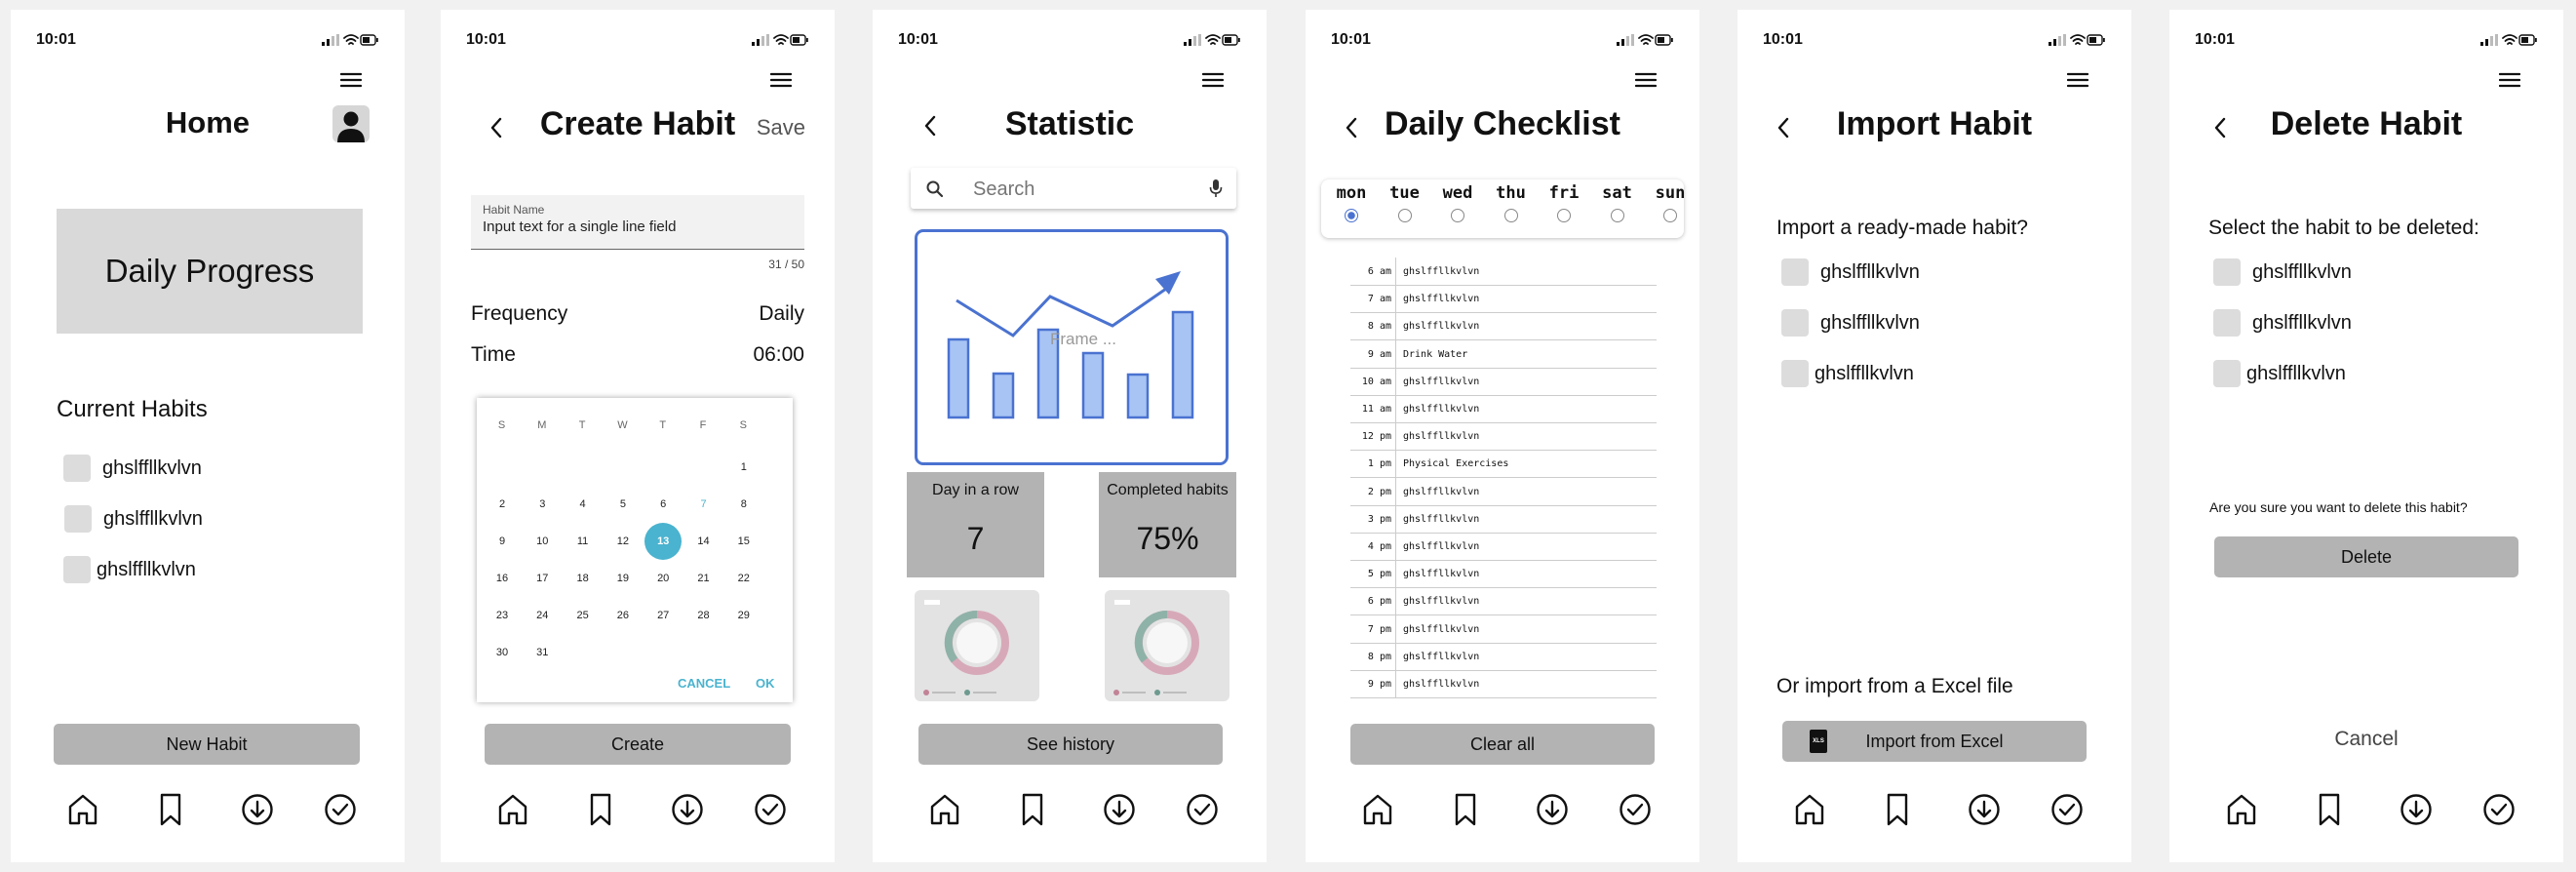  Describe the element at coordinates (638, 744) in the screenshot. I see `create-button: Create` at that location.